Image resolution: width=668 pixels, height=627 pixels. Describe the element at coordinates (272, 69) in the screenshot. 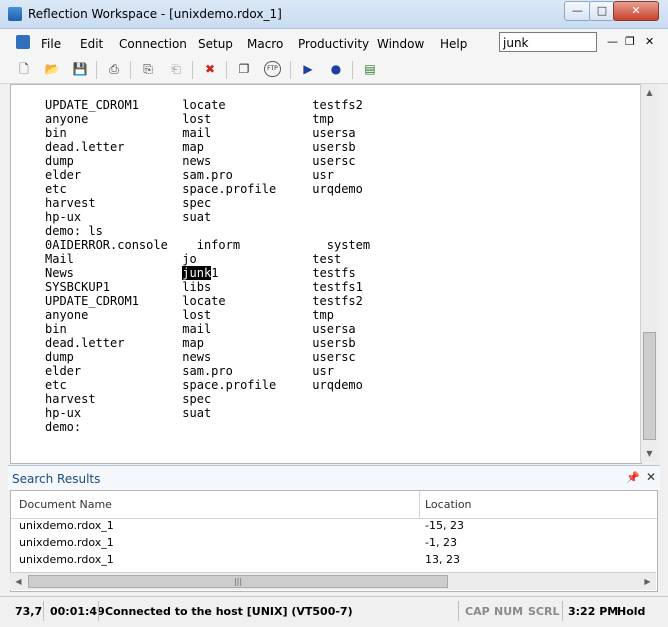

I see `ftp-icon: FTP` at that location.